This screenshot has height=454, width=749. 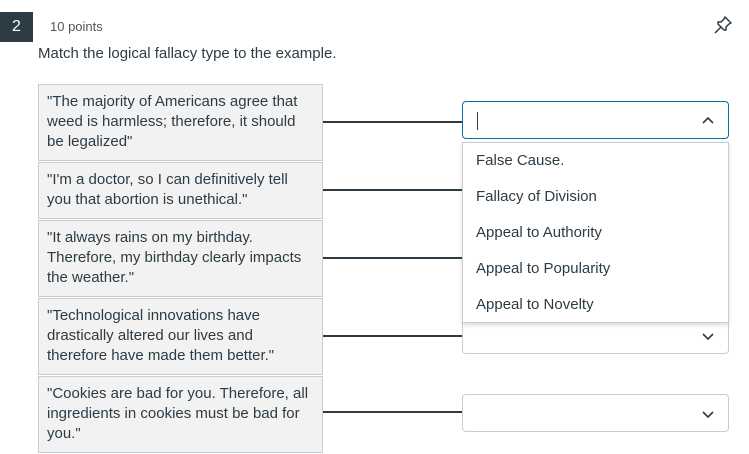 I want to click on dropdown-option: False Cause., so click(x=520, y=160).